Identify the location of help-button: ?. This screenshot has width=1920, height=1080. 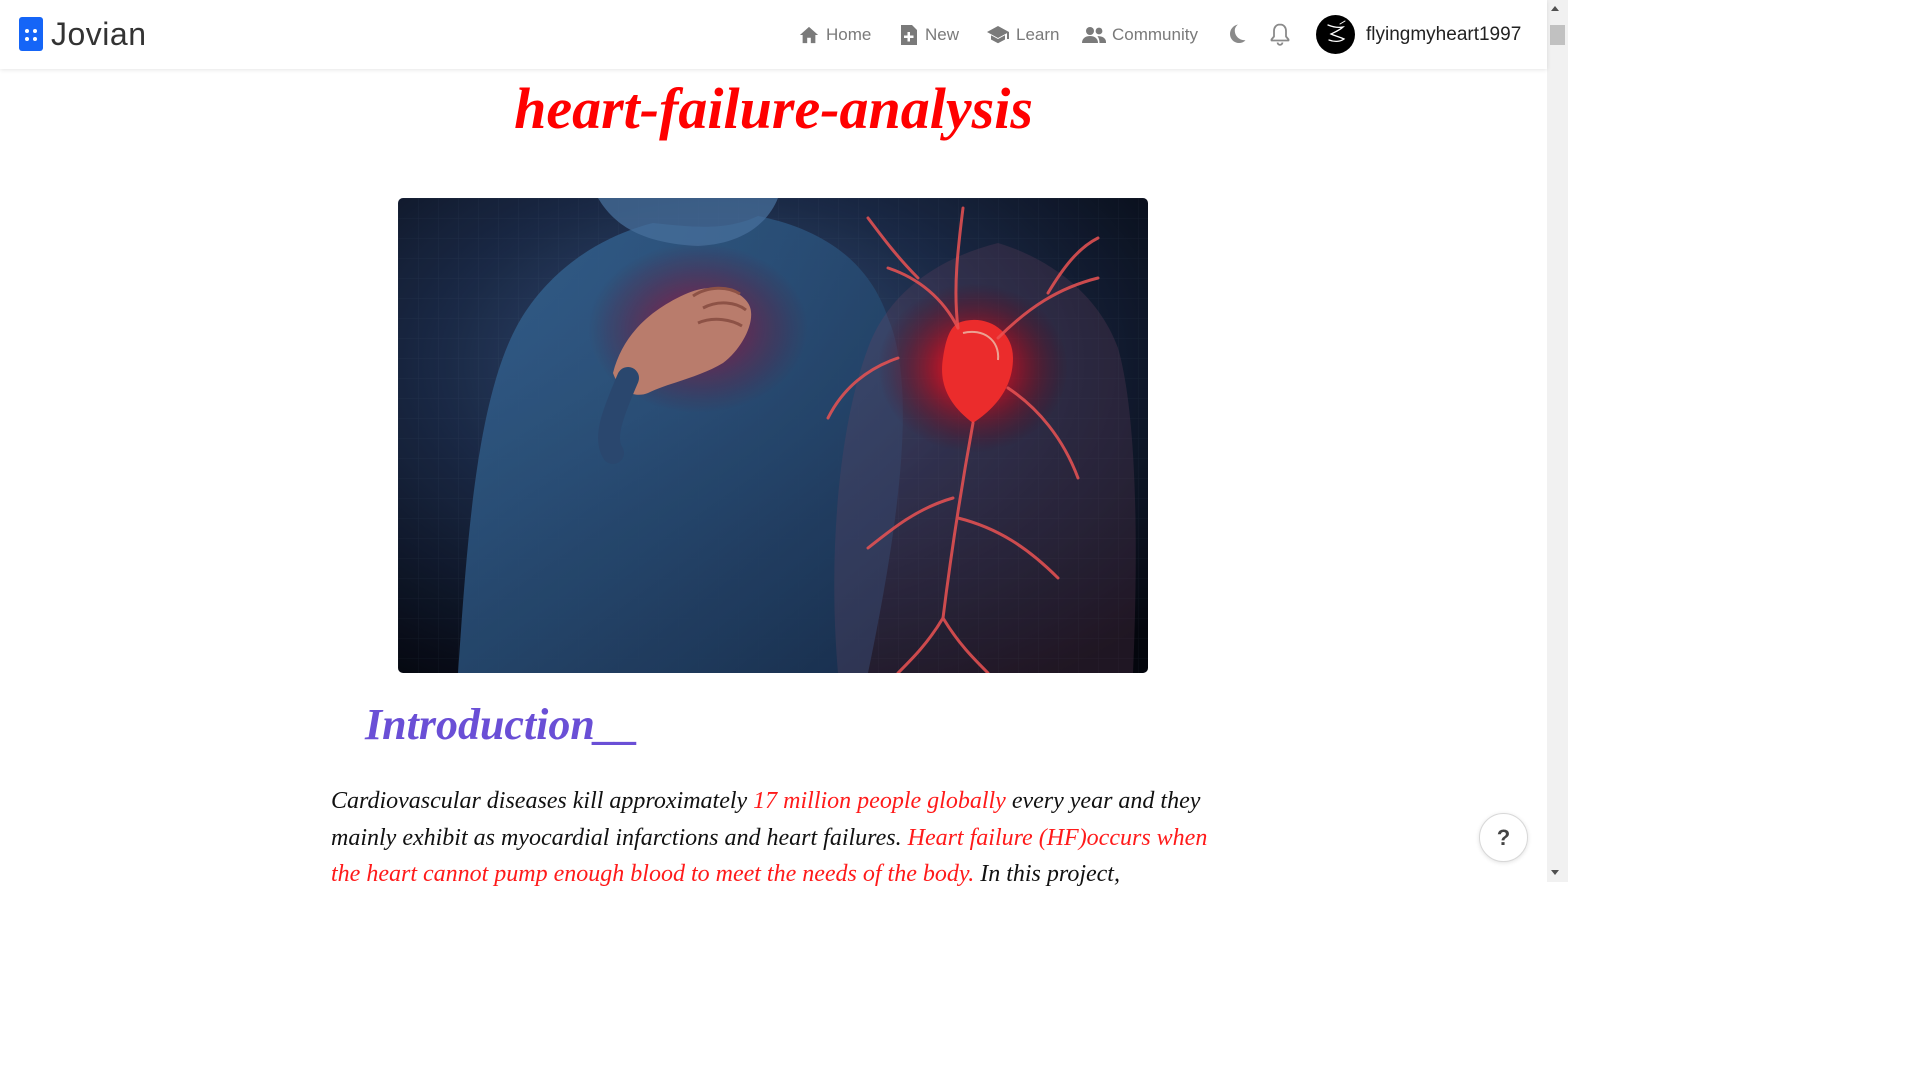
(1503, 837).